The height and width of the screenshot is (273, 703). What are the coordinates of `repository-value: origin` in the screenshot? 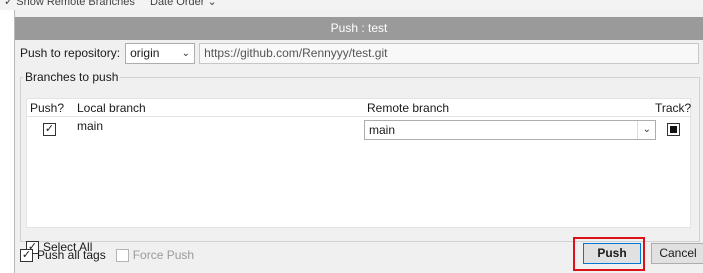 It's located at (145, 52).